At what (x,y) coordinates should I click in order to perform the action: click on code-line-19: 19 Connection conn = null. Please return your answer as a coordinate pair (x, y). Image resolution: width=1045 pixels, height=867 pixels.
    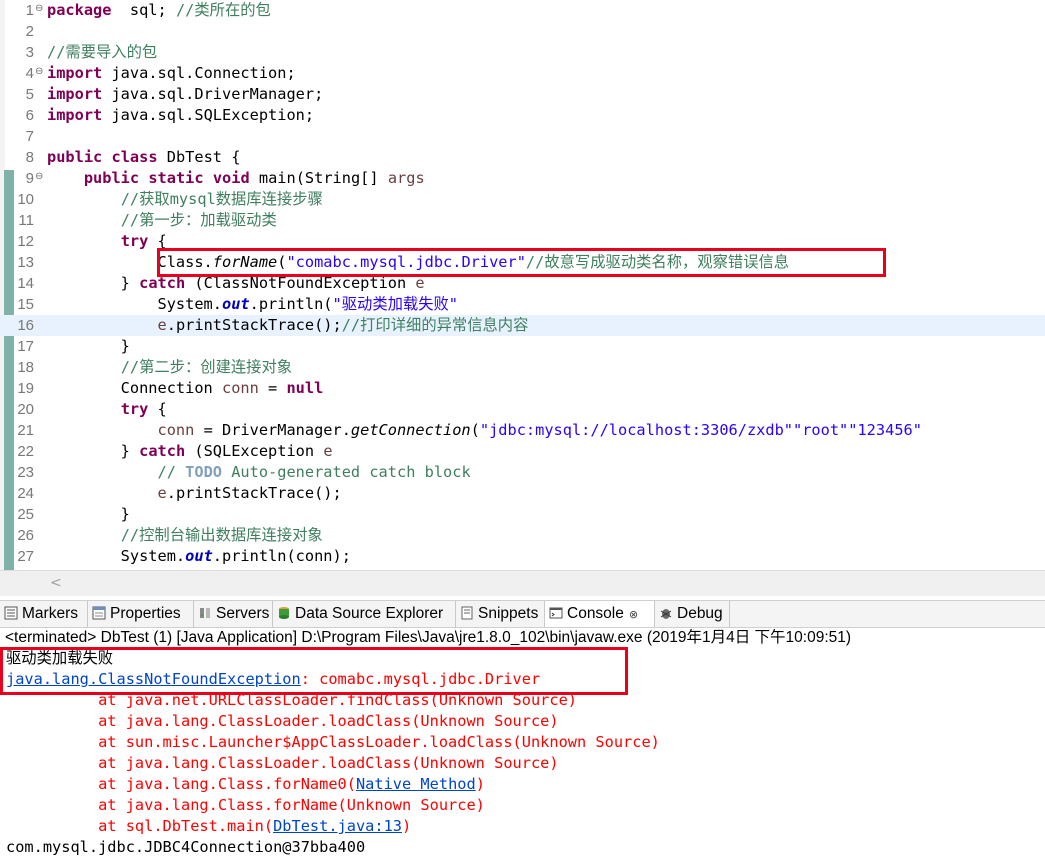
    Looking at the image, I should click on (522, 388).